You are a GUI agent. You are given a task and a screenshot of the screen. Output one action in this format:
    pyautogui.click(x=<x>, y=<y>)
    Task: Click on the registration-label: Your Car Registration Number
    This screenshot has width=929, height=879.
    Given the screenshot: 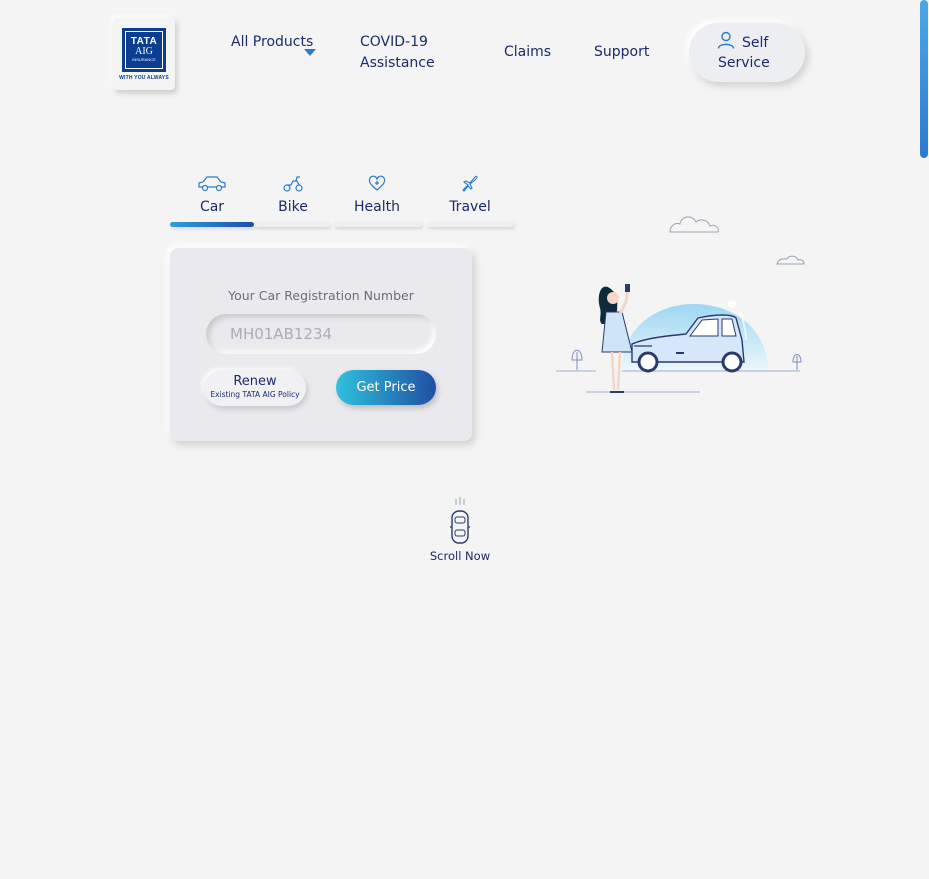 What is the action you would take?
    pyautogui.click(x=321, y=295)
    